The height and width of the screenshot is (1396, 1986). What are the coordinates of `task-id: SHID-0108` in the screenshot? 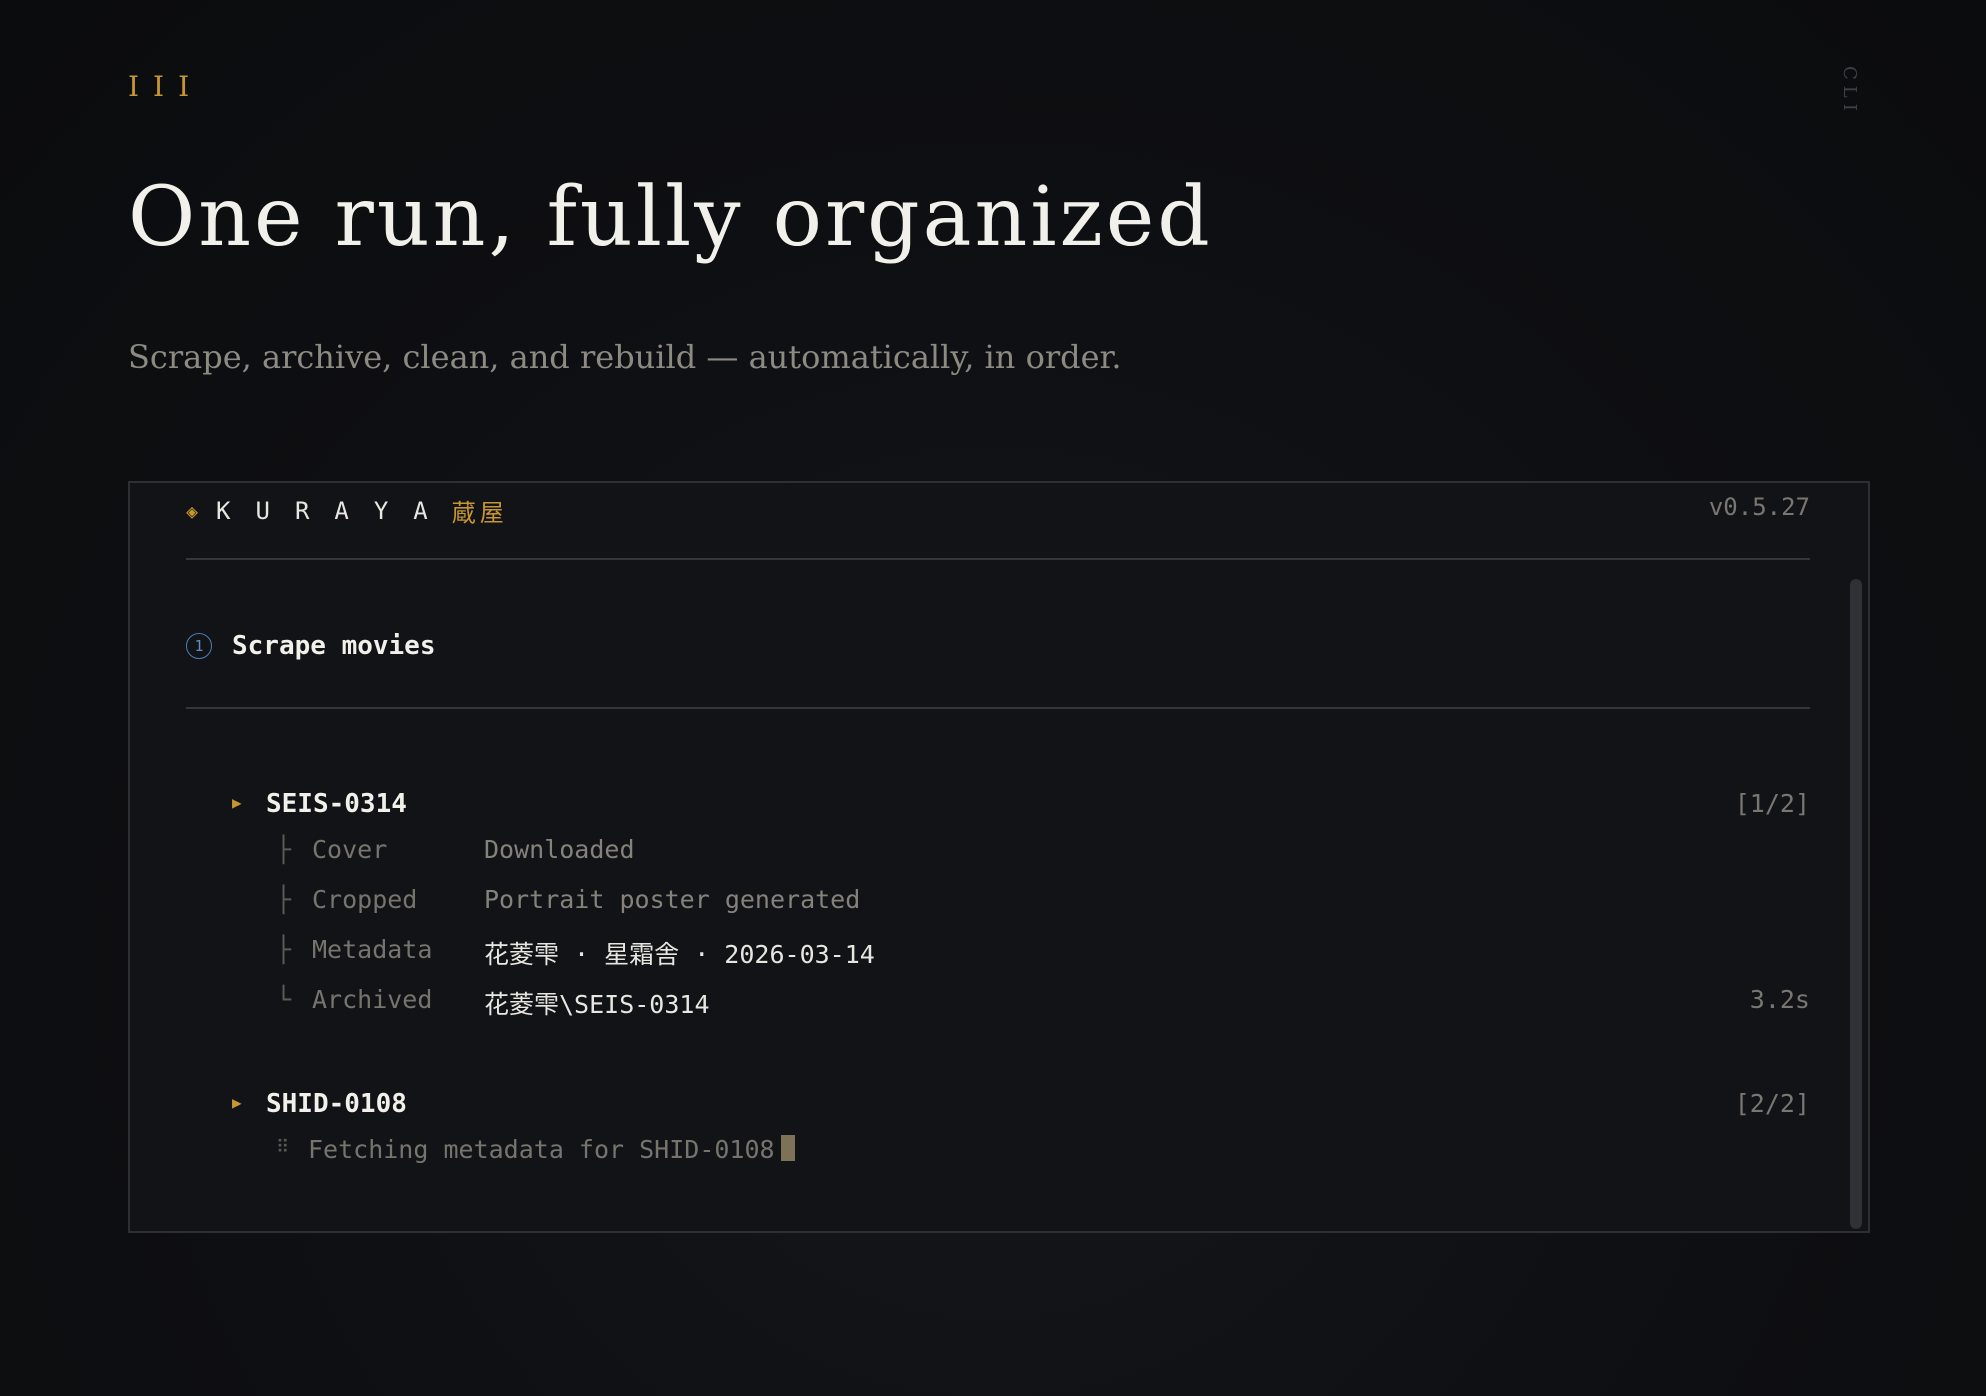 It's located at (336, 1104).